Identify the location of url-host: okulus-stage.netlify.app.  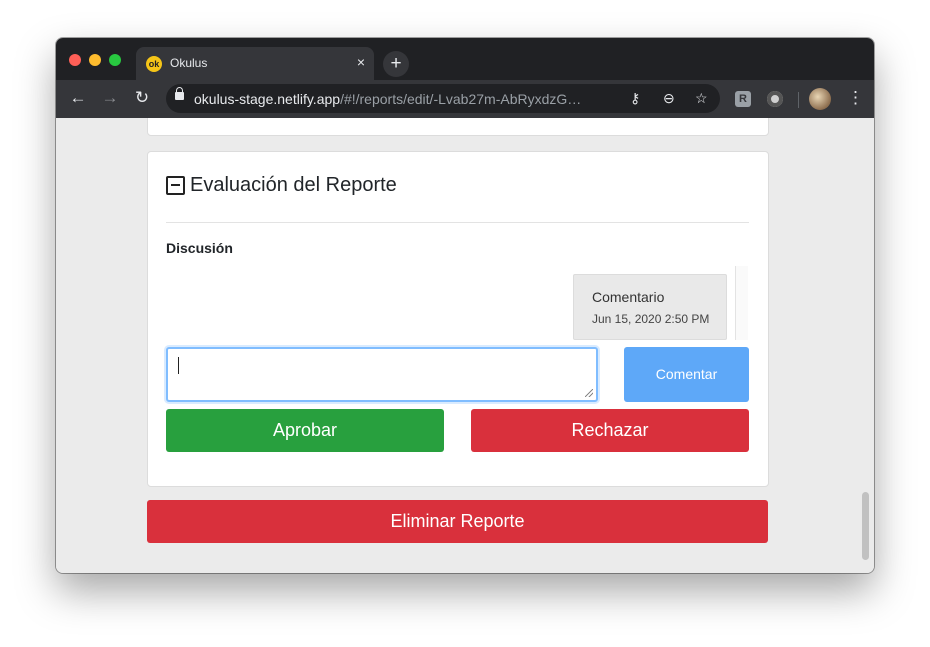
(267, 99).